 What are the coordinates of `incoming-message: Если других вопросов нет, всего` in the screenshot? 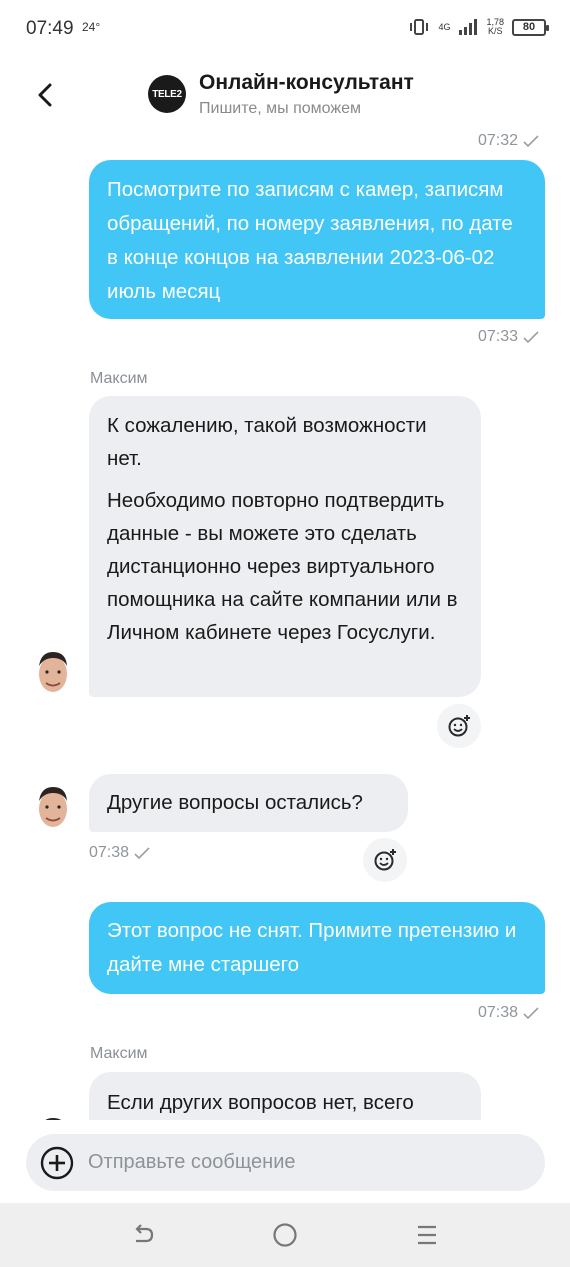 It's located at (285, 1096).